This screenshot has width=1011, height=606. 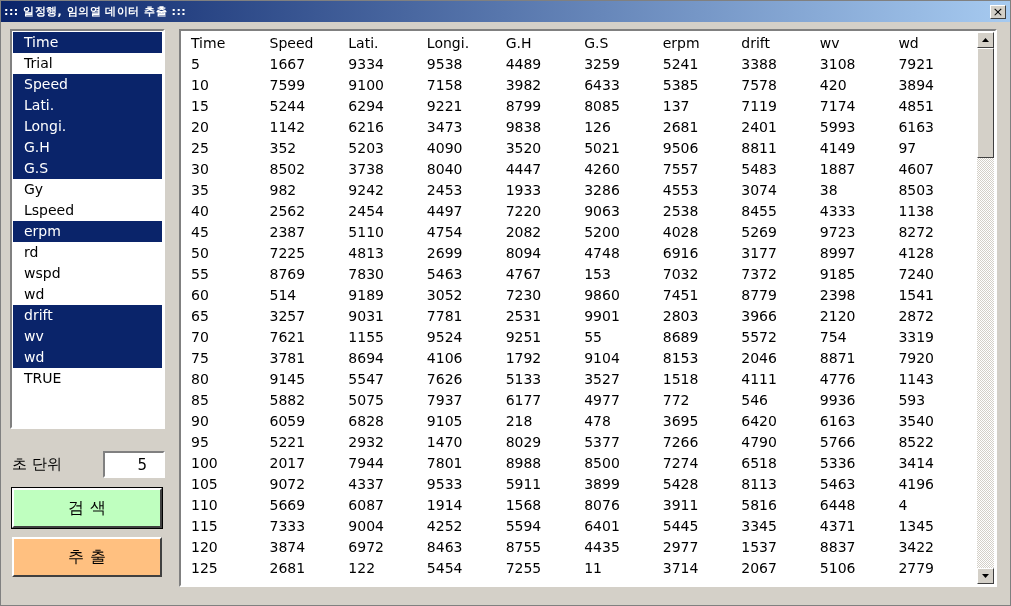 I want to click on table-cell: 80, so click(x=230, y=378).